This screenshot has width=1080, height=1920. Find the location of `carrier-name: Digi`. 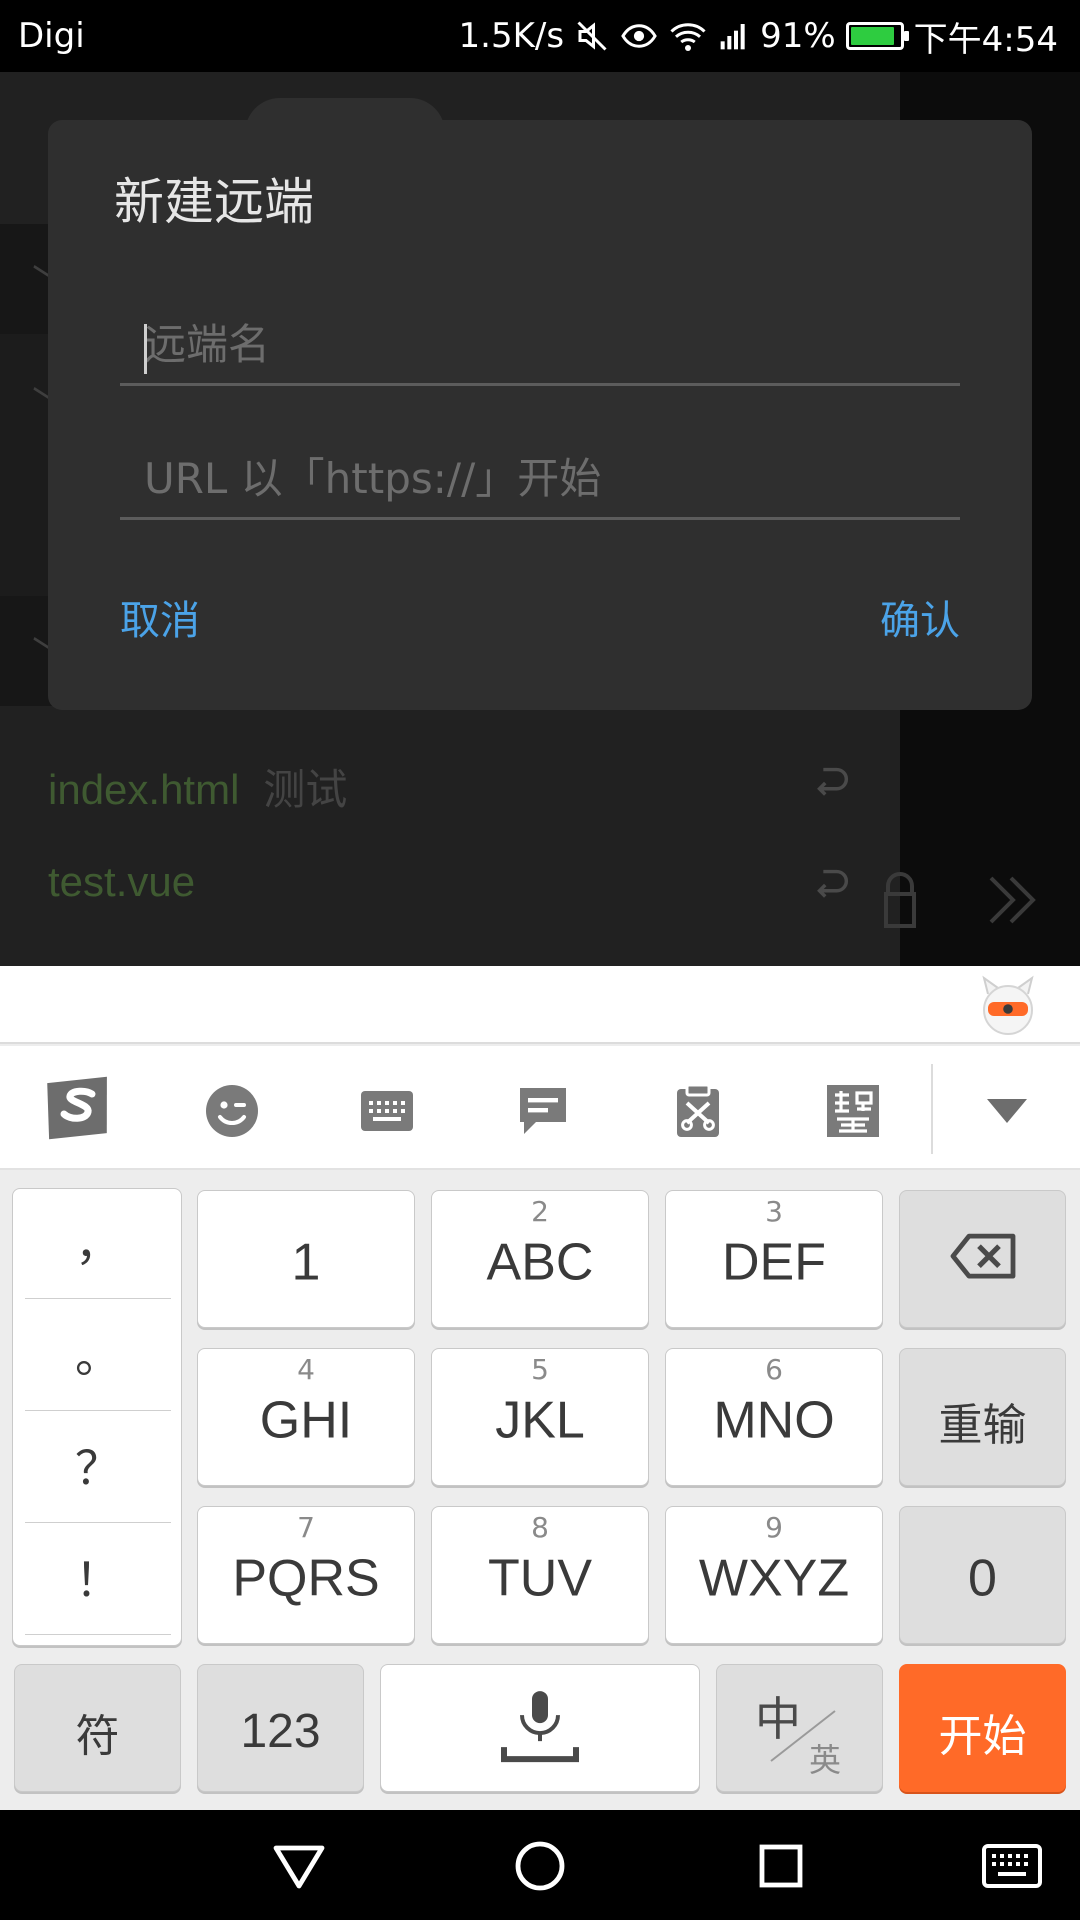

carrier-name: Digi is located at coordinates (51, 36).